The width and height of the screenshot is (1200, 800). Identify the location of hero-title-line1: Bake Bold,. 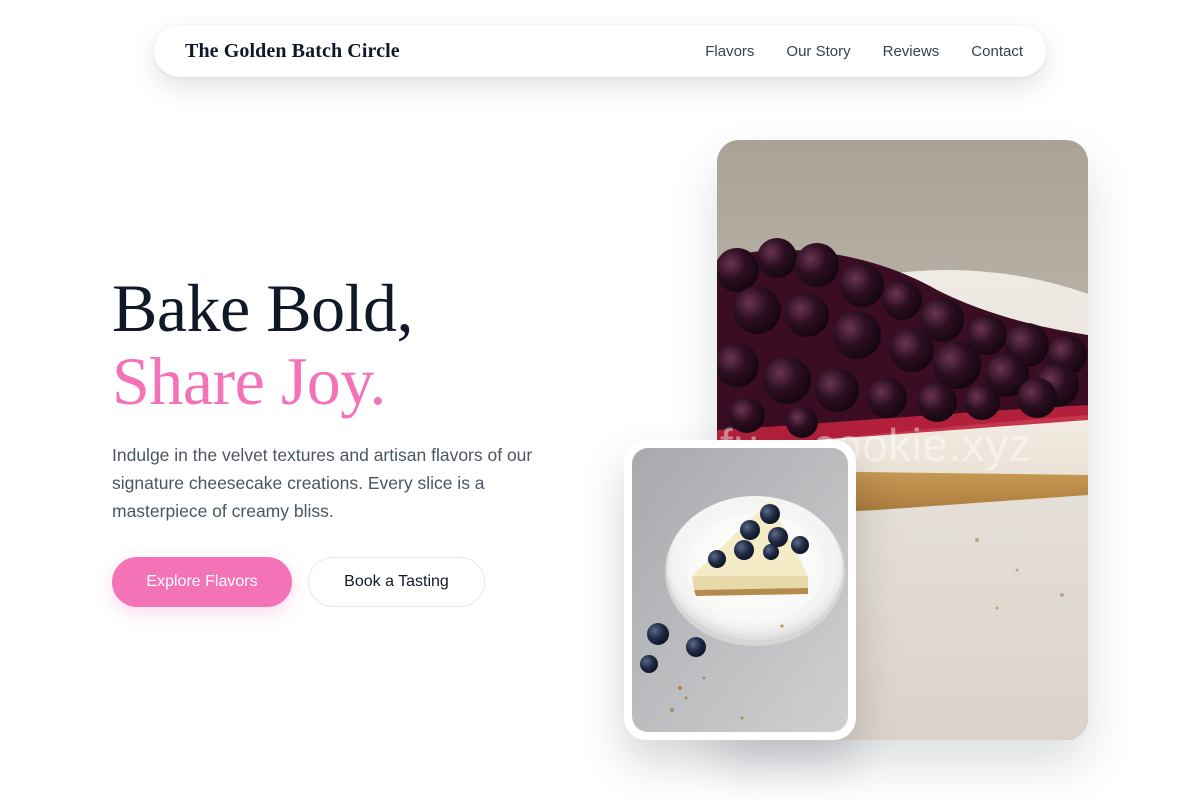
(262, 308).